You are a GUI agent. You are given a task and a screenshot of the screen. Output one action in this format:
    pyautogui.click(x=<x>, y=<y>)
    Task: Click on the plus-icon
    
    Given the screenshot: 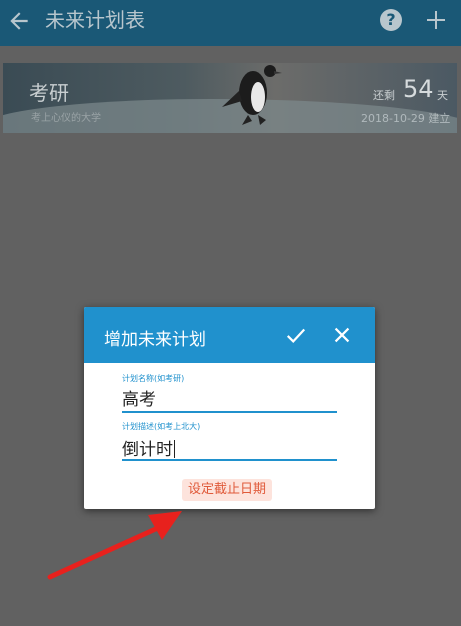 What is the action you would take?
    pyautogui.click(x=436, y=20)
    